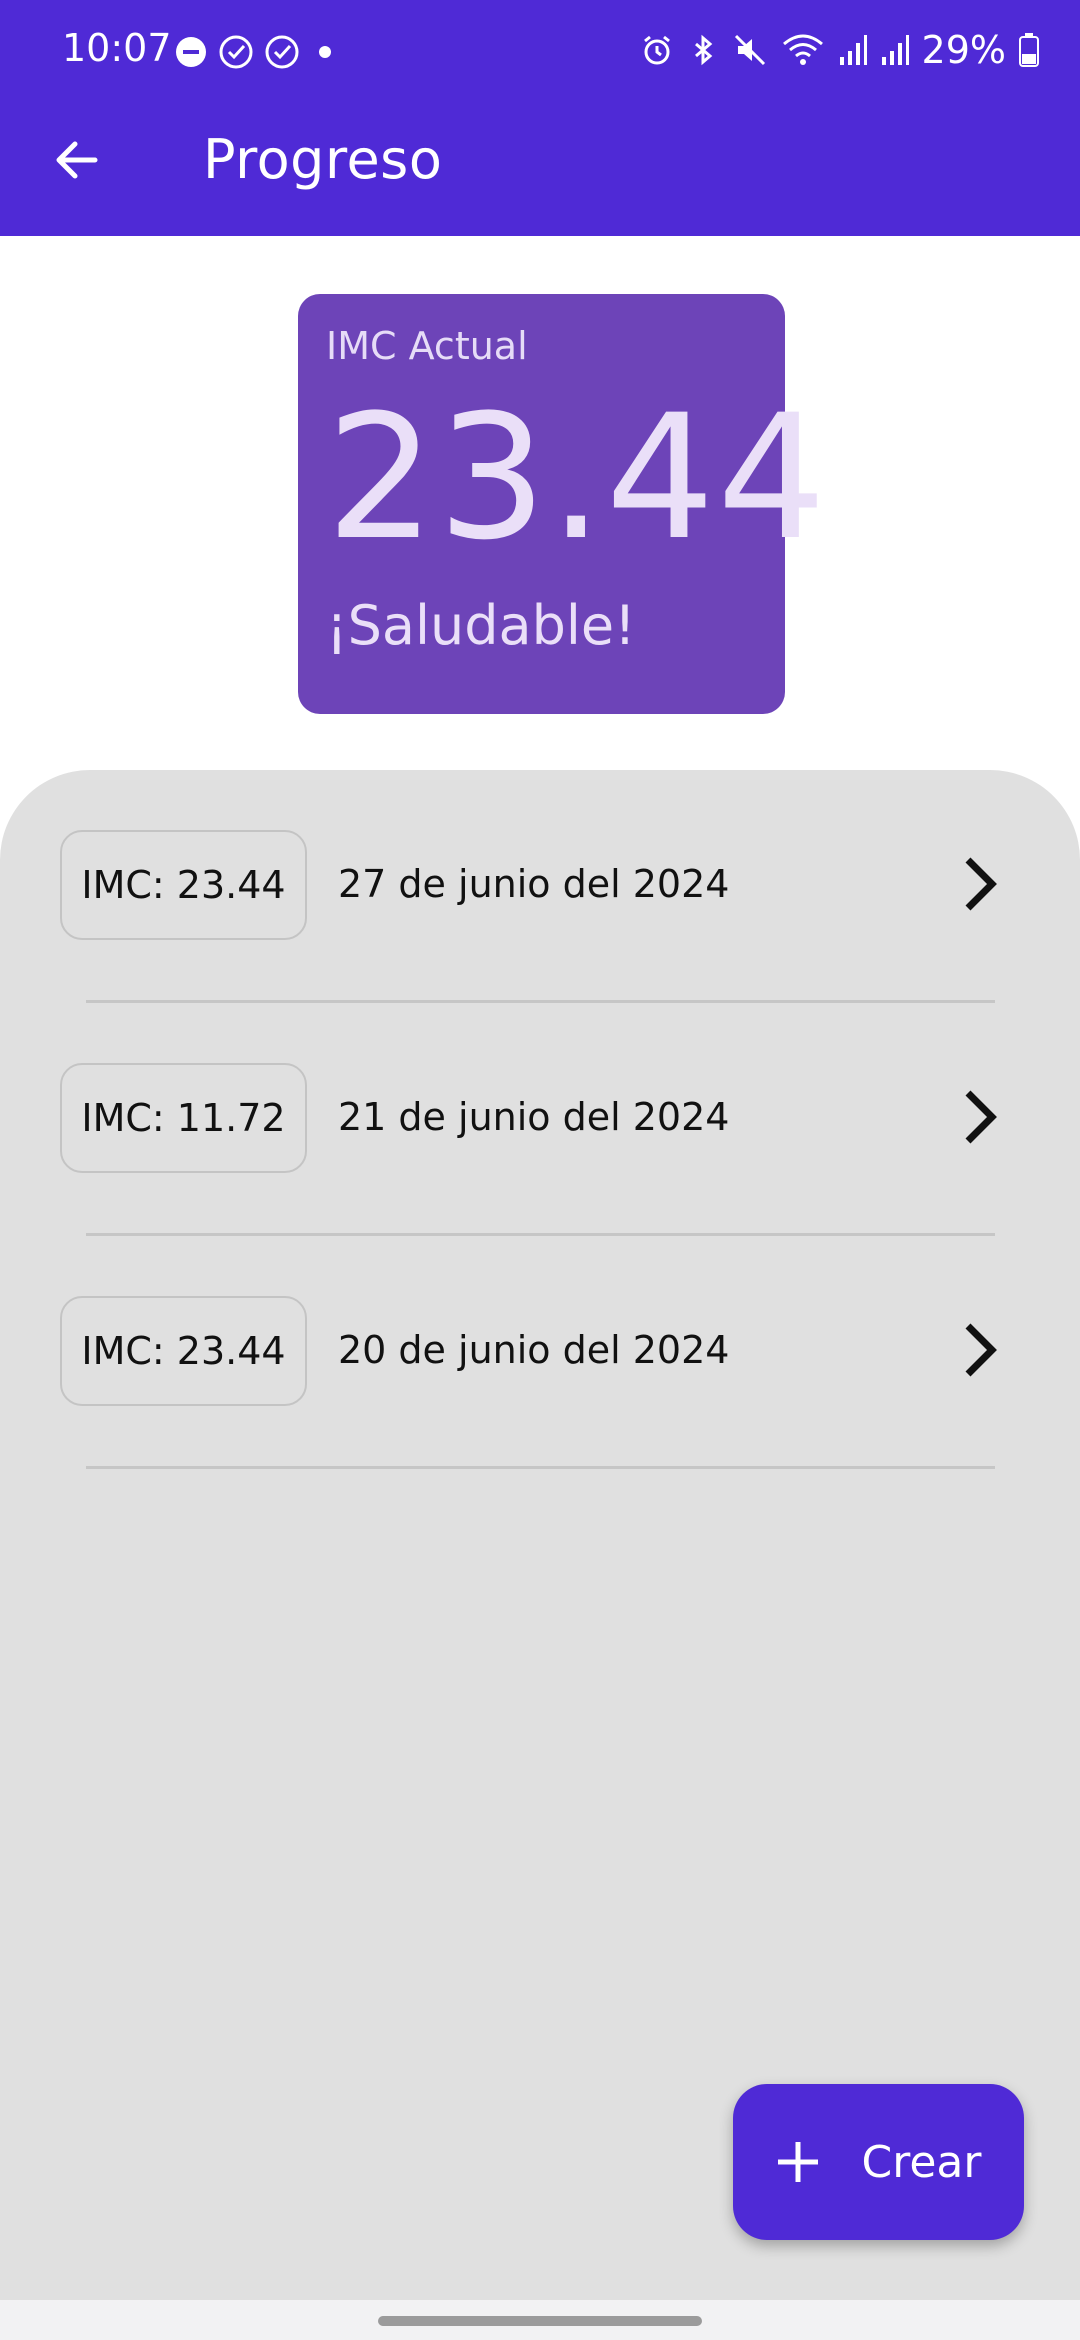 This screenshot has width=1080, height=2340. I want to click on create-button-label: Crear, so click(921, 2162).